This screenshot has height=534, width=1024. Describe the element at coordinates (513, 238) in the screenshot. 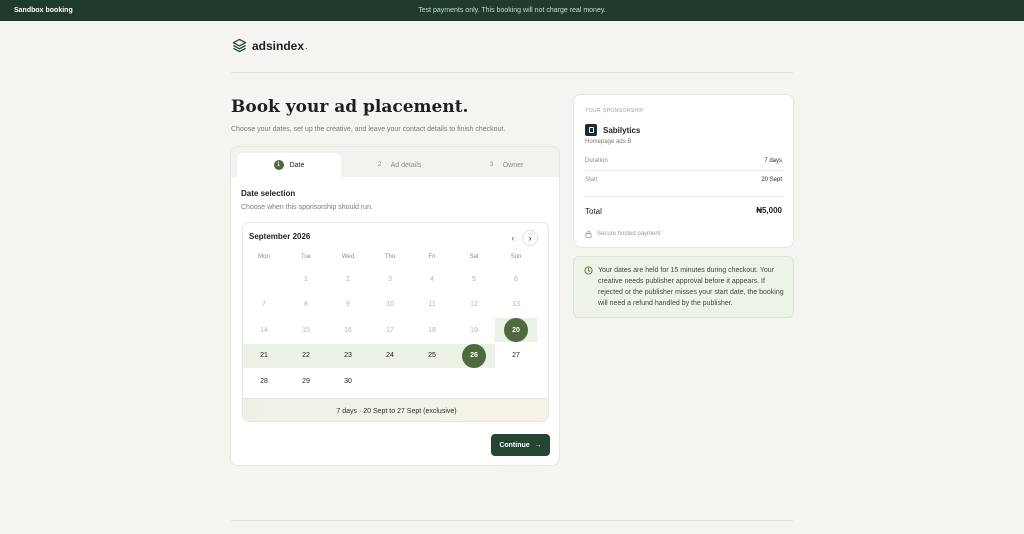

I see `previous-month-button: ‹` at that location.